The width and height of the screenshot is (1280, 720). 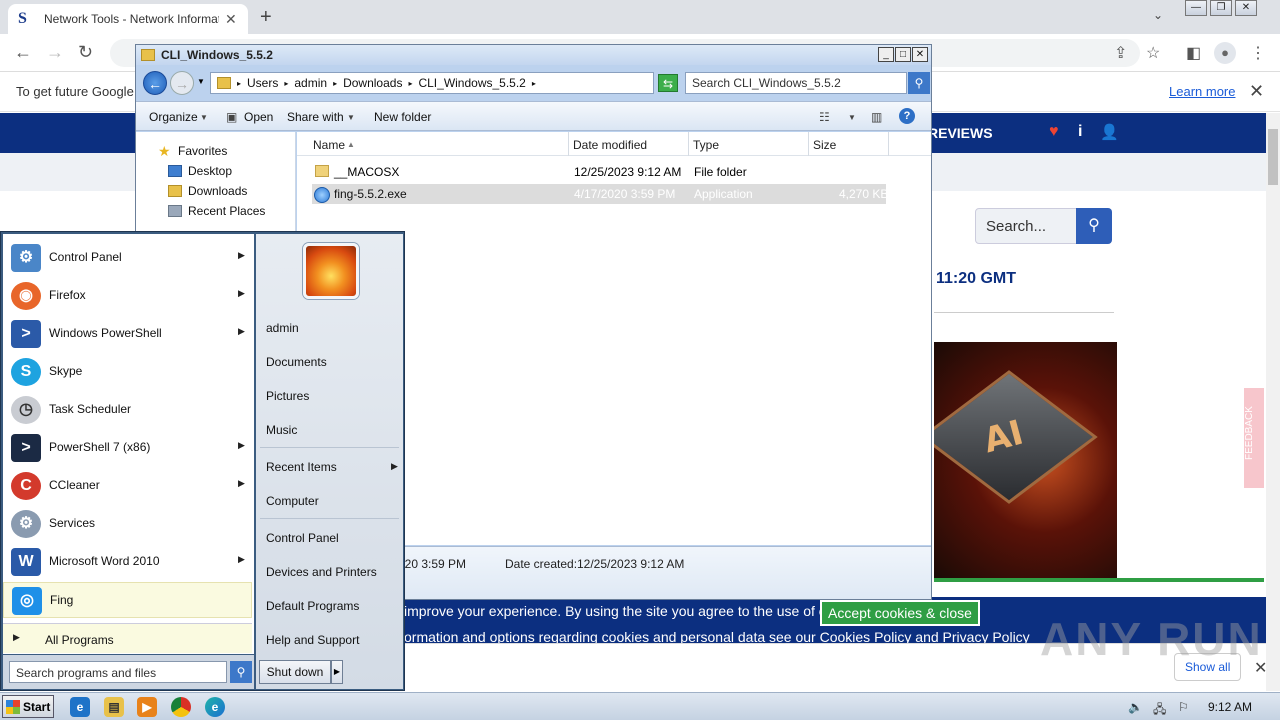 What do you see at coordinates (80, 707) in the screenshot?
I see `ie-icon: e` at bounding box center [80, 707].